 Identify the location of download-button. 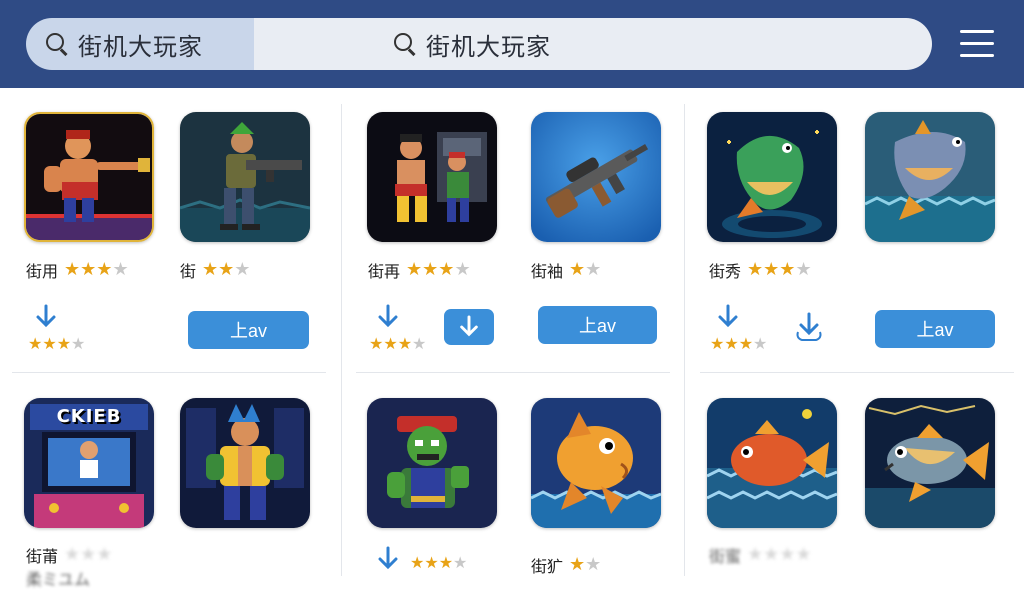
(469, 327).